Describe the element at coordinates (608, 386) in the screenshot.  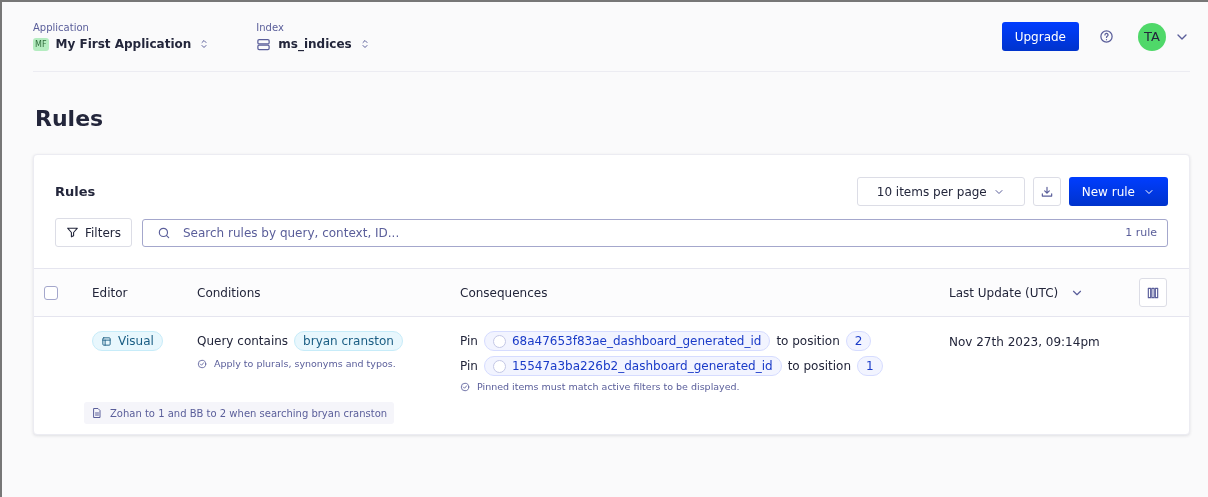
I see `consequence-note: Pinned items must match active filters to be displayed.` at that location.